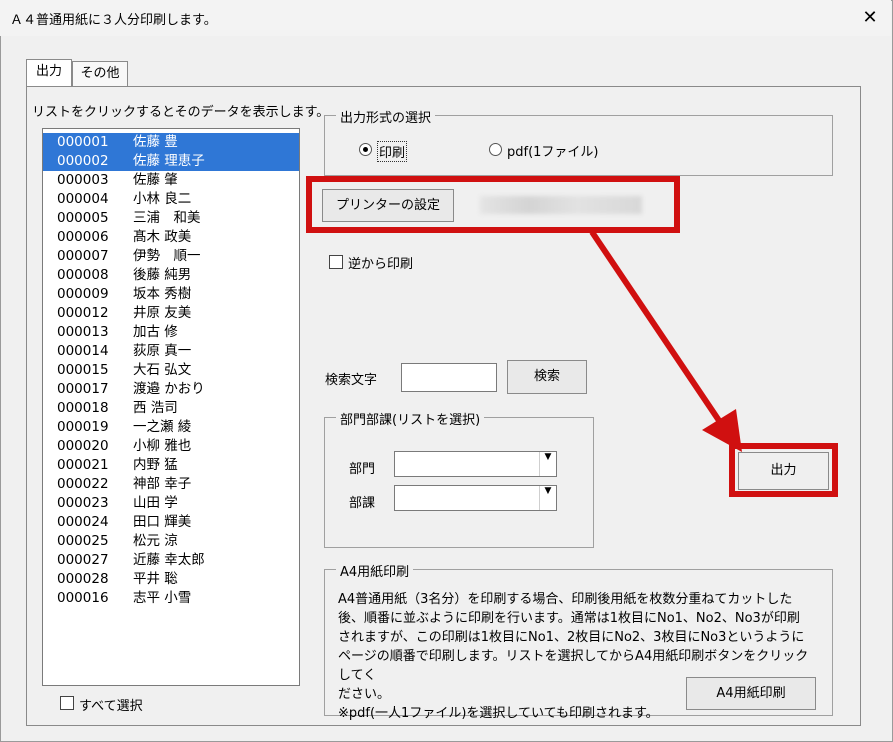 This screenshot has width=893, height=742. Describe the element at coordinates (751, 693) in the screenshot. I see `a4-print-button: A4用紙印刷` at that location.